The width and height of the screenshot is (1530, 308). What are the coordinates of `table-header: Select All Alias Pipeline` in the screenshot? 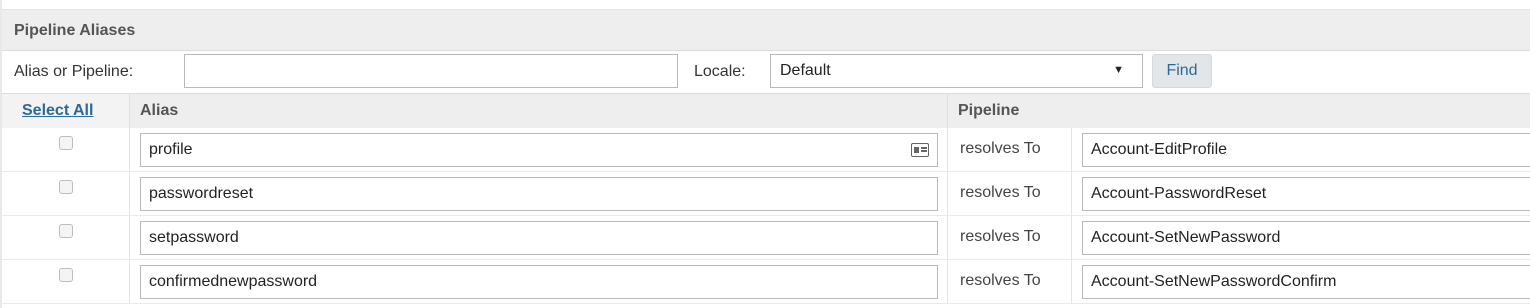 It's located at (766, 111).